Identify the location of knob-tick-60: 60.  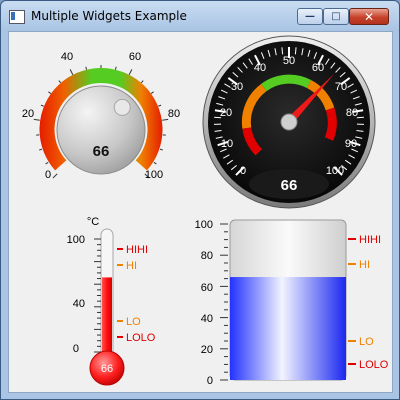
(135, 57).